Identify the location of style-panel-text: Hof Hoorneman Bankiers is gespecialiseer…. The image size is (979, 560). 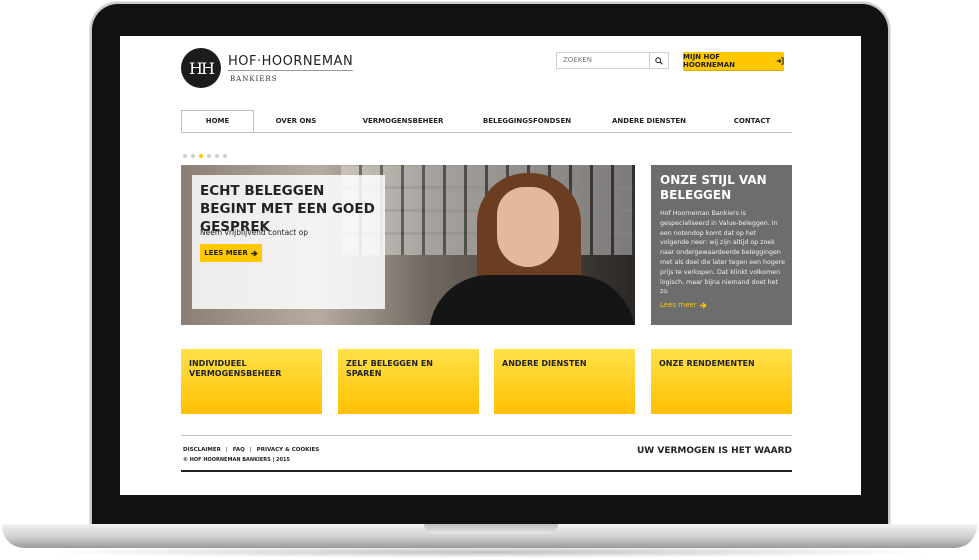
(722, 253).